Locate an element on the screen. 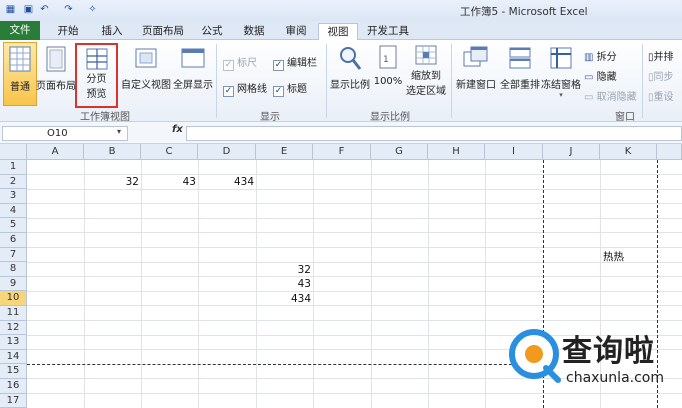  full-screen-button: 全屏显示 is located at coordinates (193, 73).